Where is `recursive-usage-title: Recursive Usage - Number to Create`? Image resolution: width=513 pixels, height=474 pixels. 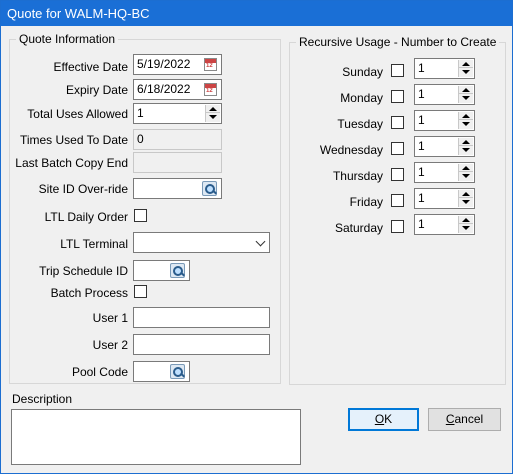 recursive-usage-title: Recursive Usage - Number to Create is located at coordinates (398, 42).